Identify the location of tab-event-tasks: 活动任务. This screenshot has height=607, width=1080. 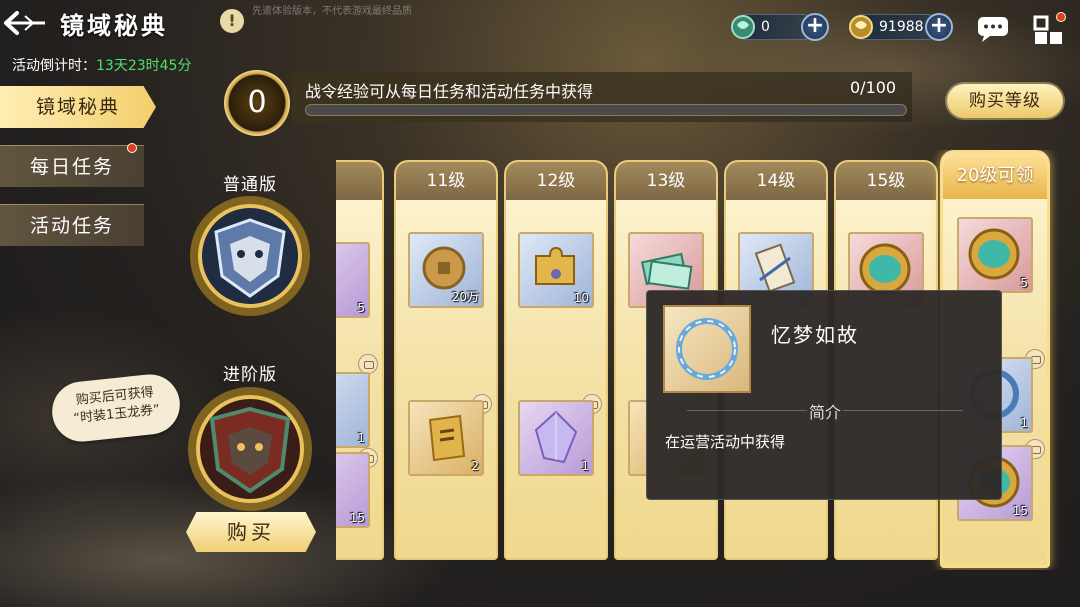
(72, 225).